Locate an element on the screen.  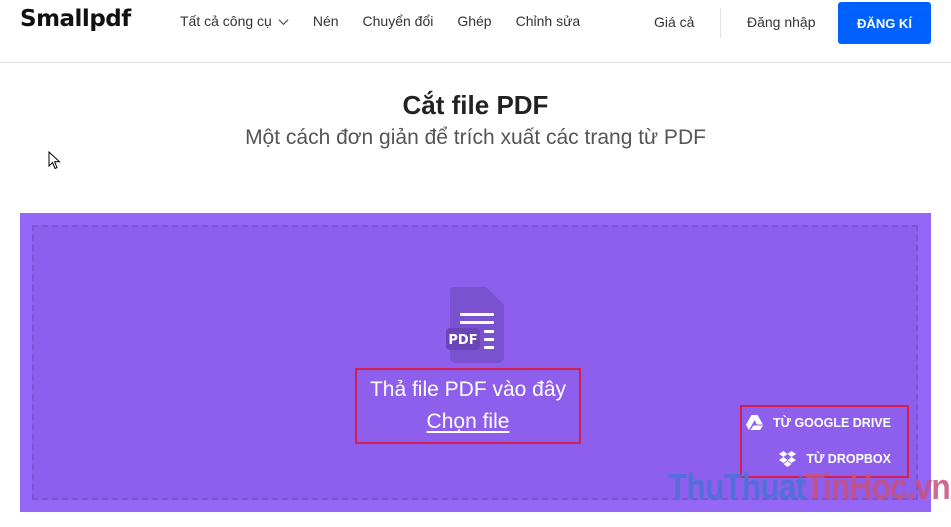
drop-text: Thả file PDF vào đây is located at coordinates (468, 389).